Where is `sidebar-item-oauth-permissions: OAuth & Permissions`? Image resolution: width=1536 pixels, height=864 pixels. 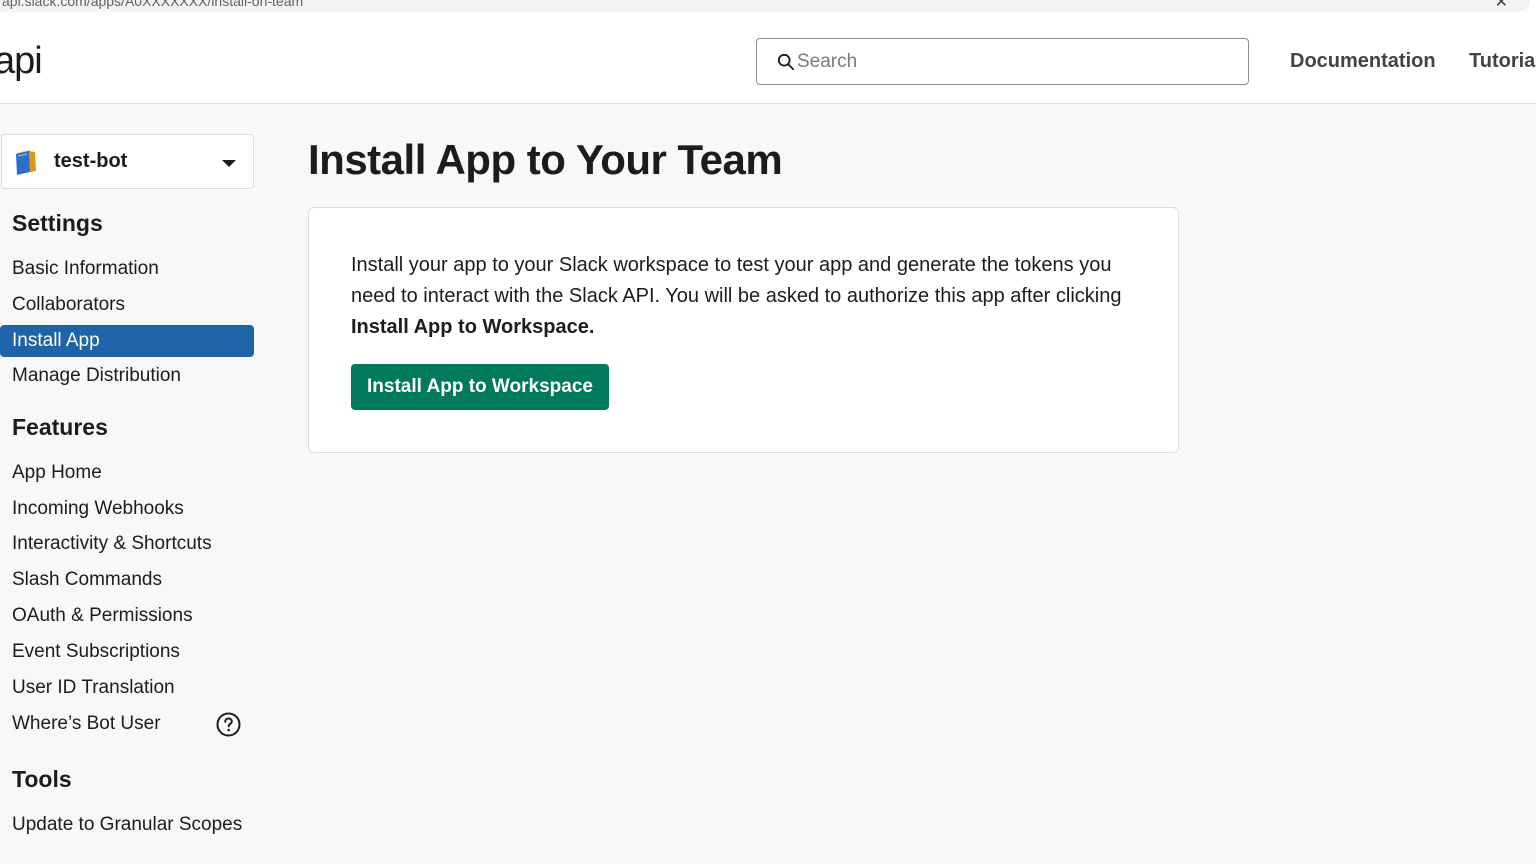 sidebar-item-oauth-permissions: OAuth & Permissions is located at coordinates (127, 616).